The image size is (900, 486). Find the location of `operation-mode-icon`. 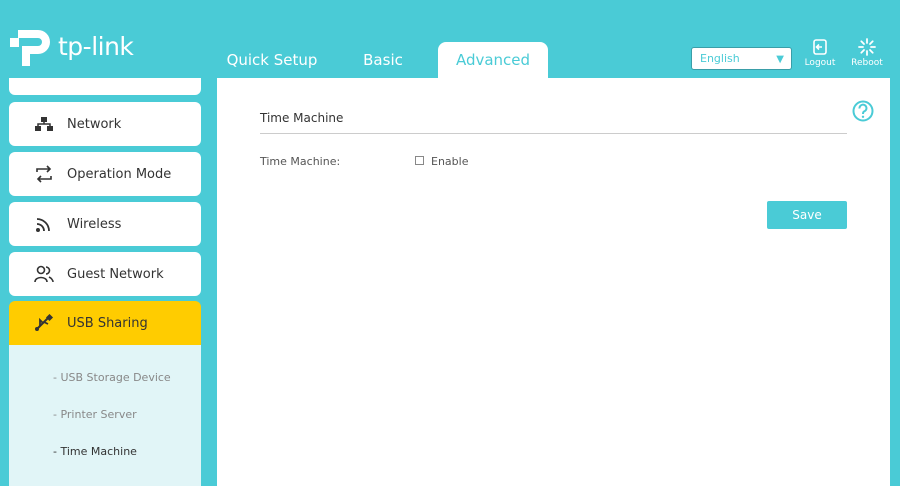

operation-mode-icon is located at coordinates (44, 174).